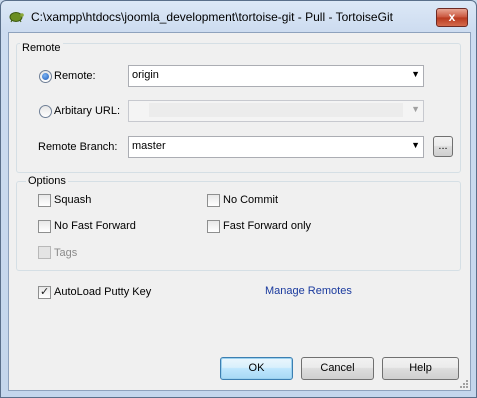  Describe the element at coordinates (463, 383) in the screenshot. I see `resize-grip-icon` at that location.